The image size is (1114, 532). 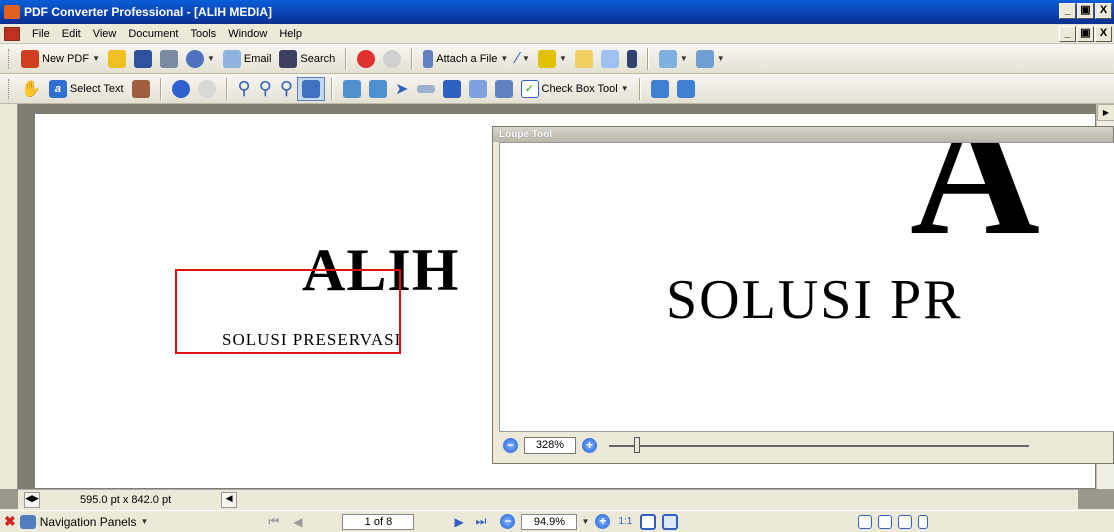 I want to click on loupe-zoom-out-button: −, so click(x=510, y=445).